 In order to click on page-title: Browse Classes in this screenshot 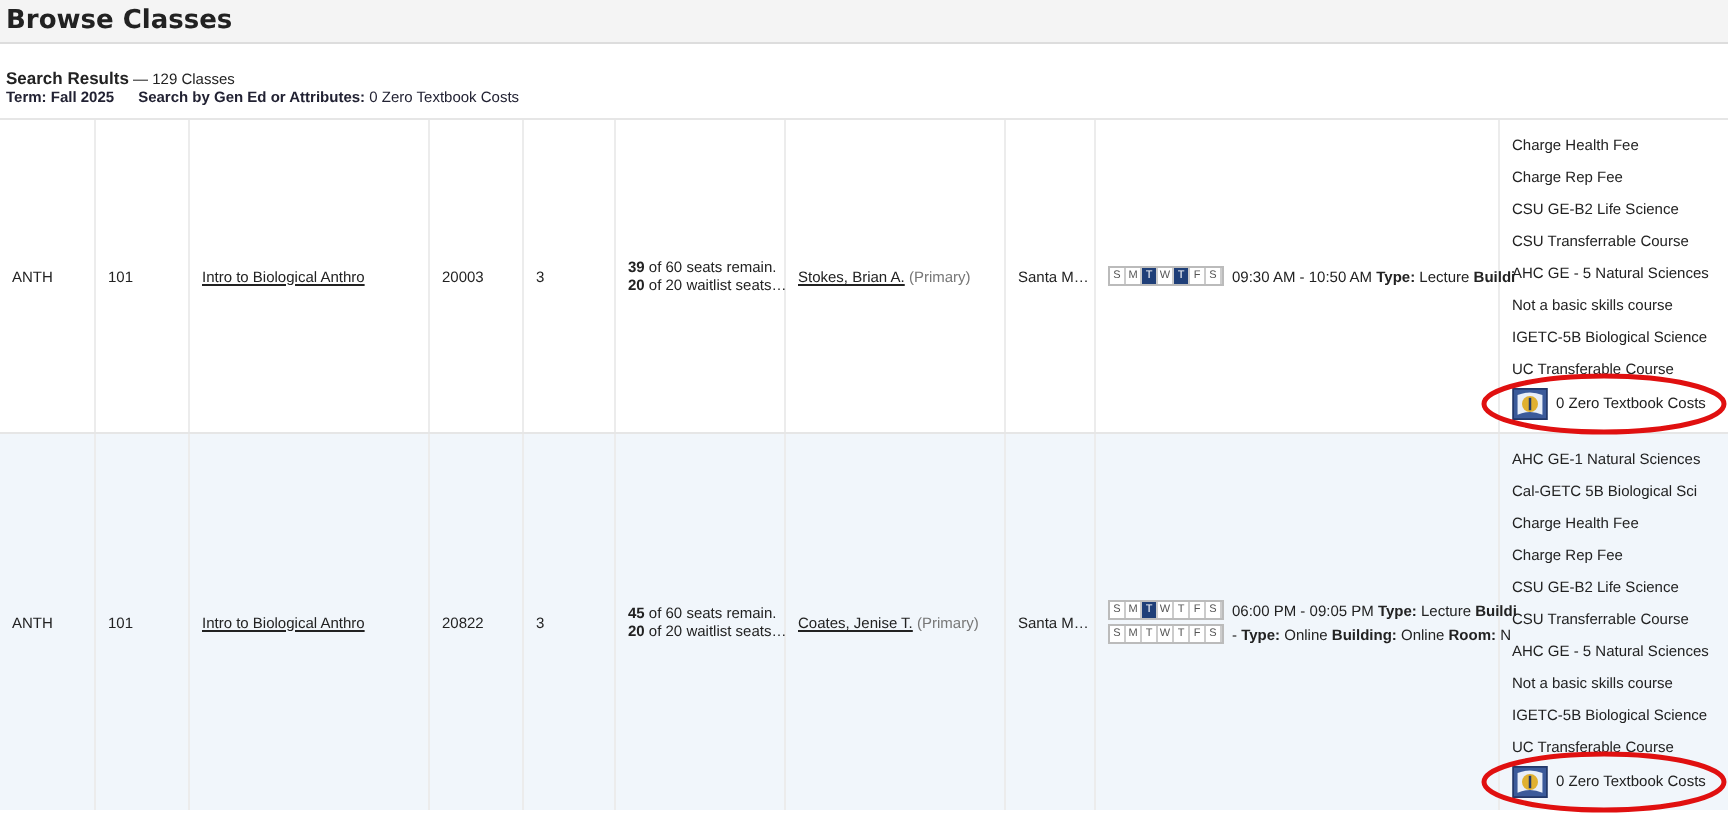, I will do `click(119, 21)`.